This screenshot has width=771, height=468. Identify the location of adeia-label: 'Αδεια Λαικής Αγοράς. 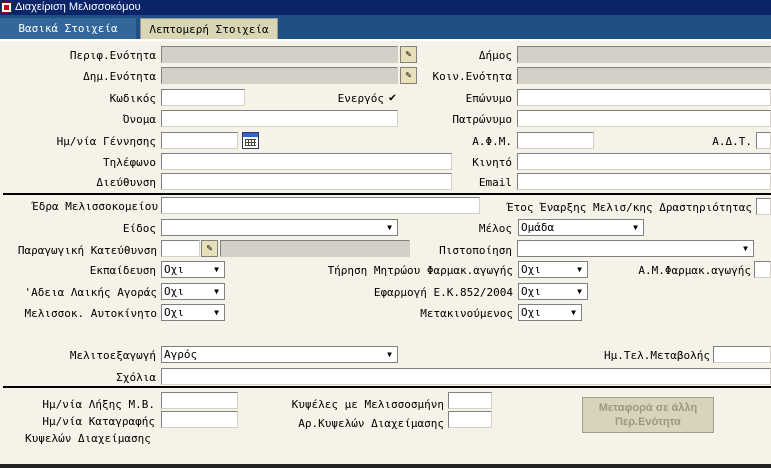
(90, 292).